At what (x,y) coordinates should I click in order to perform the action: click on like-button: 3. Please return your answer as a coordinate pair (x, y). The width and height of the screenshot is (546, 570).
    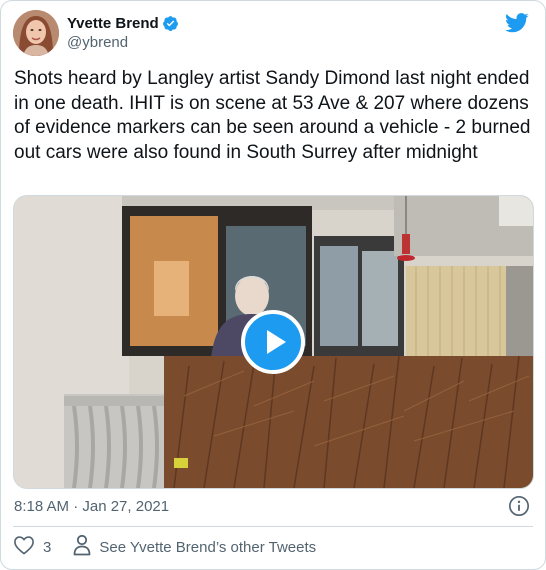
    Looking at the image, I should click on (32, 547).